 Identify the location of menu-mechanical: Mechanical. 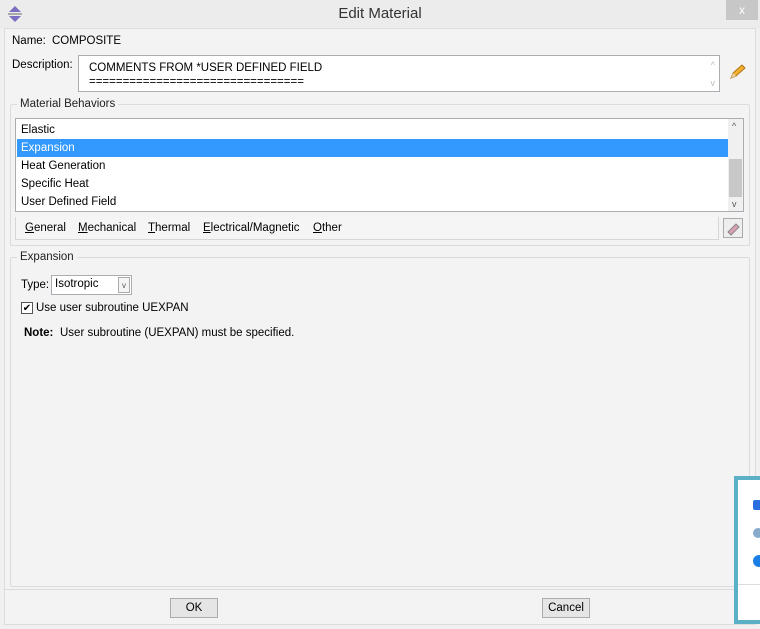
(107, 228).